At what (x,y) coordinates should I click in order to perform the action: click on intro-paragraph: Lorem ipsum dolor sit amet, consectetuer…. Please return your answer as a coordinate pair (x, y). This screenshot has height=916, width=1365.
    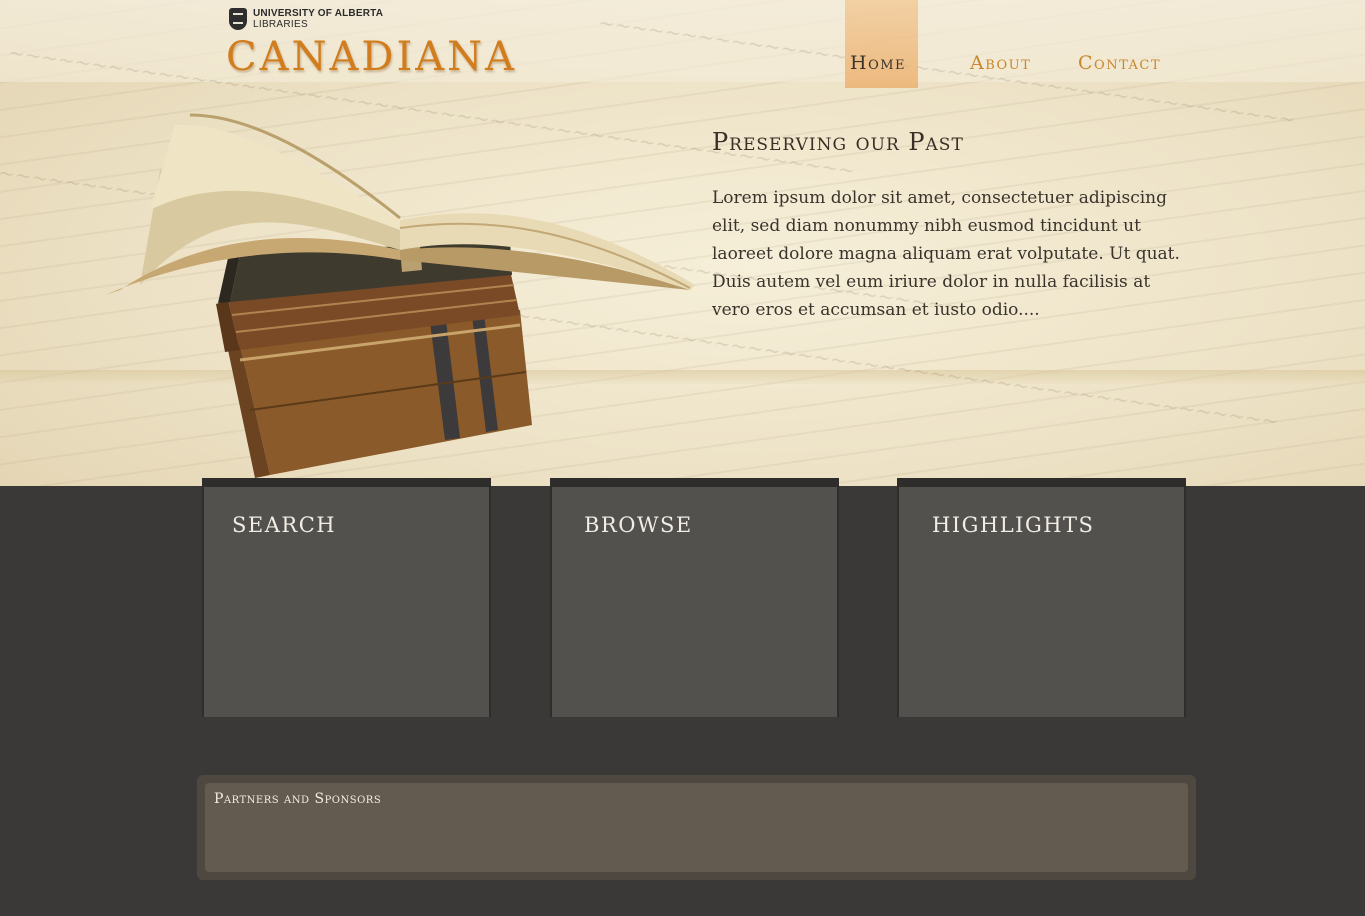
    Looking at the image, I should click on (946, 254).